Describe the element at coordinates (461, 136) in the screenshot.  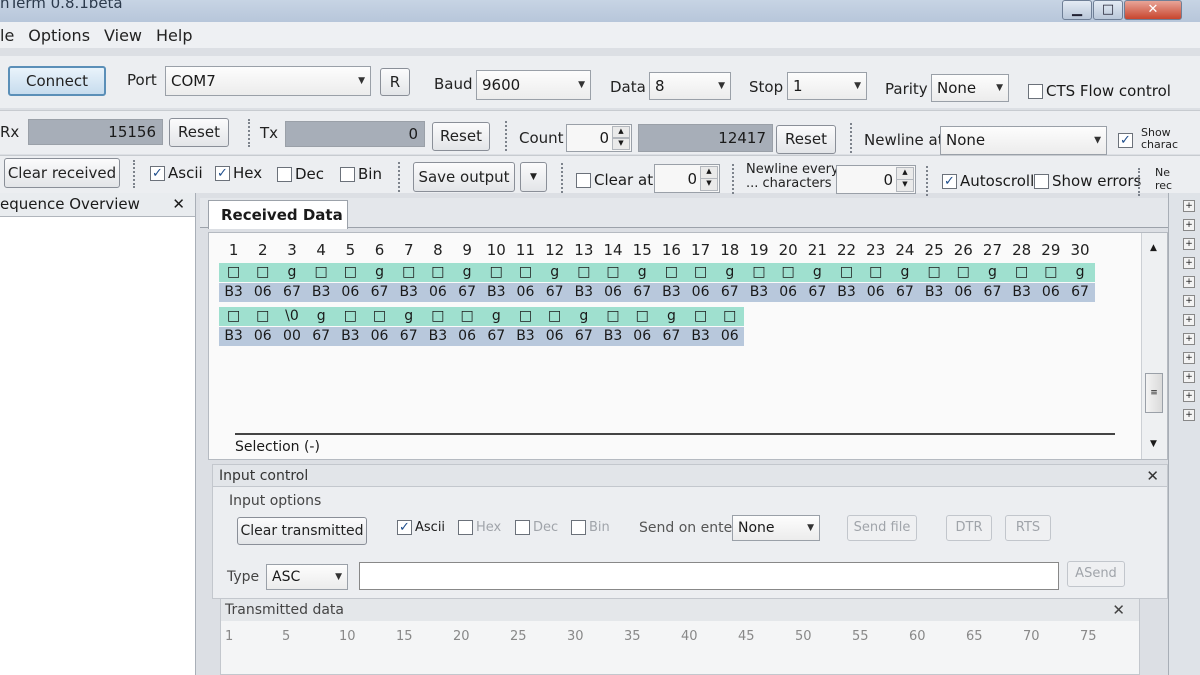
I see `tx-reset-button: Reset` at that location.